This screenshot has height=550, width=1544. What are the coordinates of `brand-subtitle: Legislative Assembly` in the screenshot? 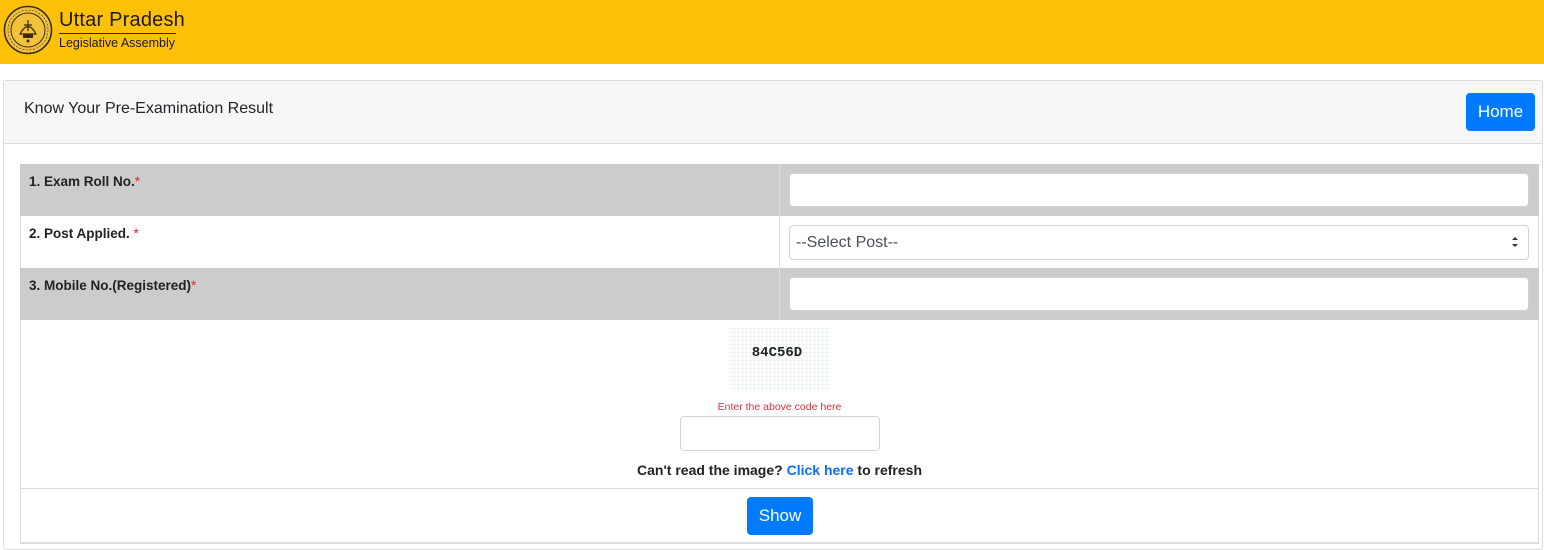 It's located at (117, 43).